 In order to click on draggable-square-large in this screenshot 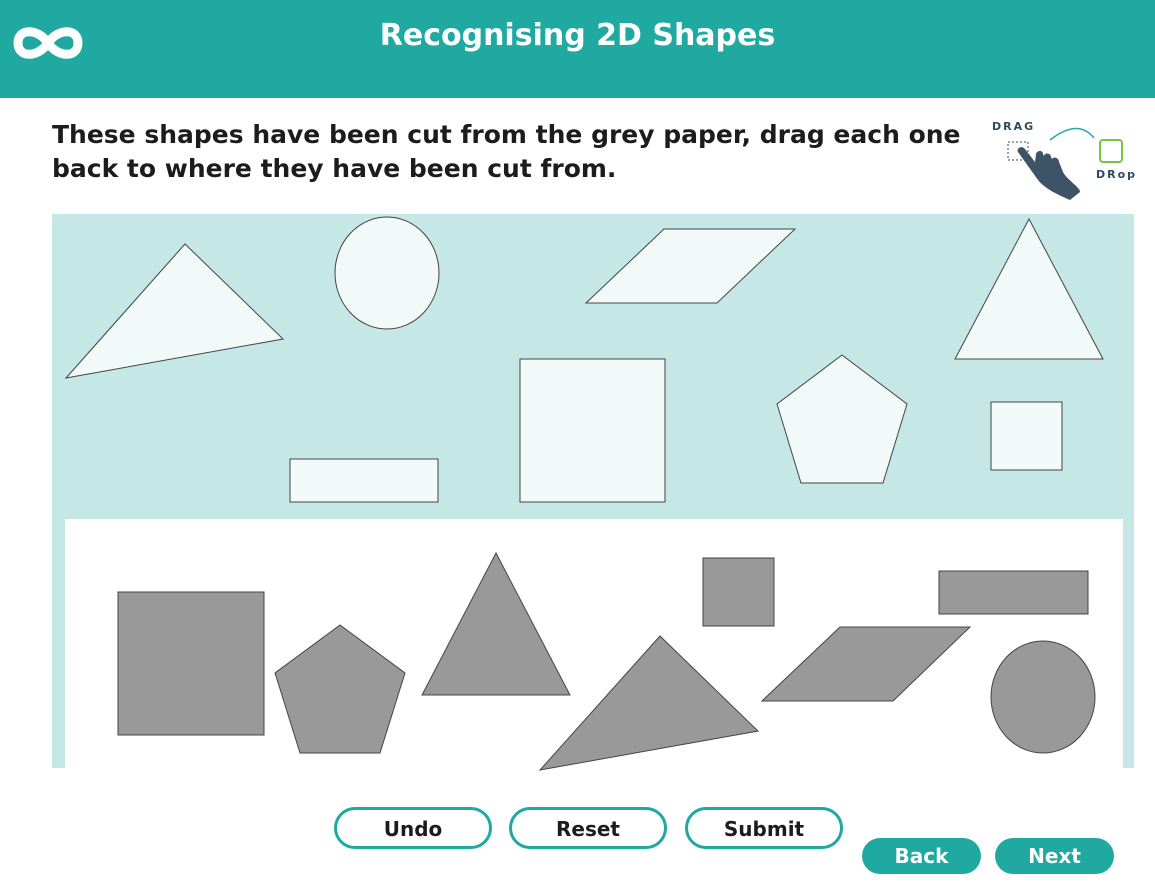, I will do `click(592, 430)`.